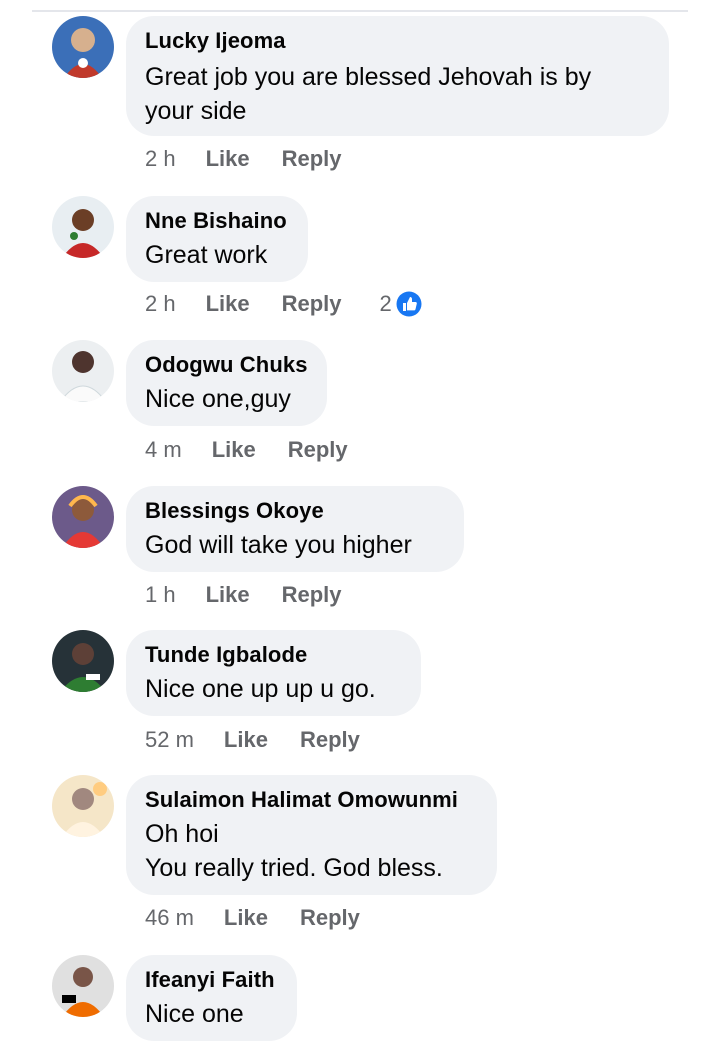 The image size is (720, 1041). Describe the element at coordinates (194, 1014) in the screenshot. I see `comment-text: Nice one` at that location.